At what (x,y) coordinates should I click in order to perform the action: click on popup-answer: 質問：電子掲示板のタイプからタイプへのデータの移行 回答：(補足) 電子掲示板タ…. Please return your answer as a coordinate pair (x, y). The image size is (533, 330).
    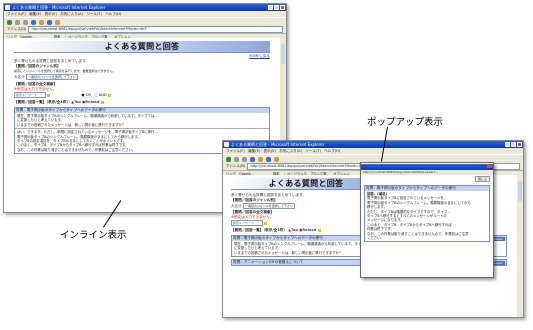
    Looking at the image, I should click on (427, 214).